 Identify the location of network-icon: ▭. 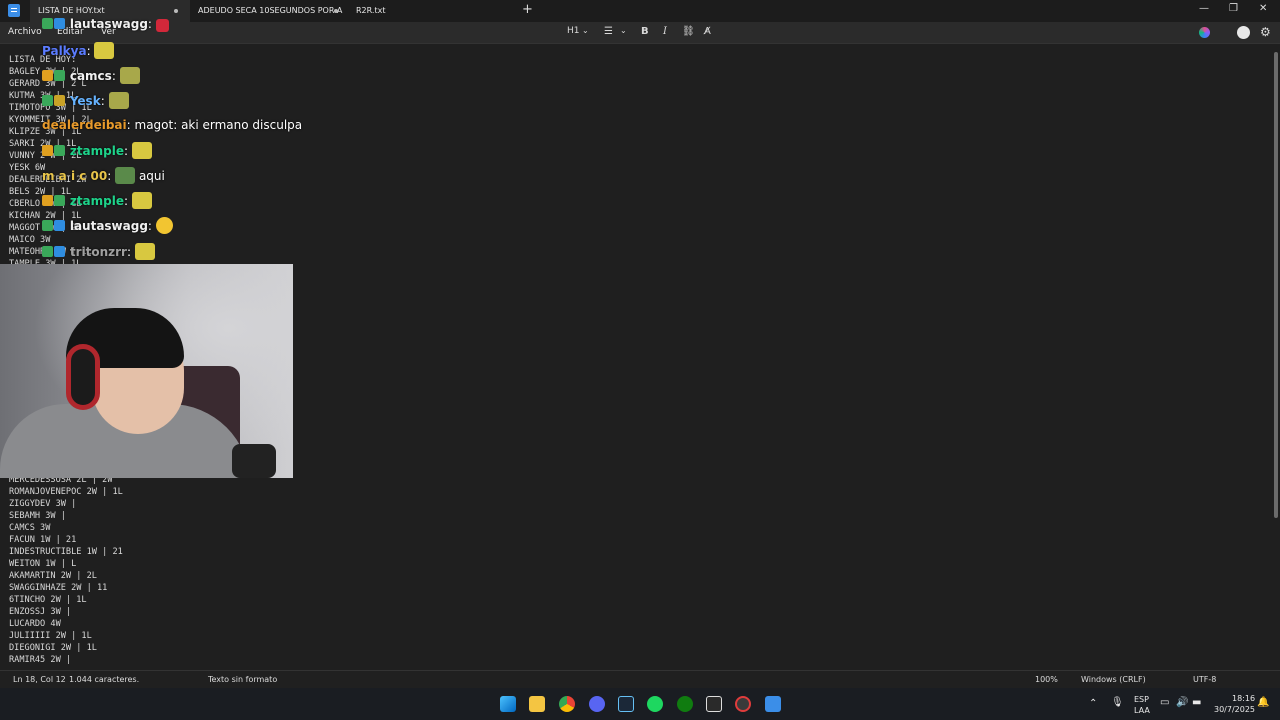
(1164, 702).